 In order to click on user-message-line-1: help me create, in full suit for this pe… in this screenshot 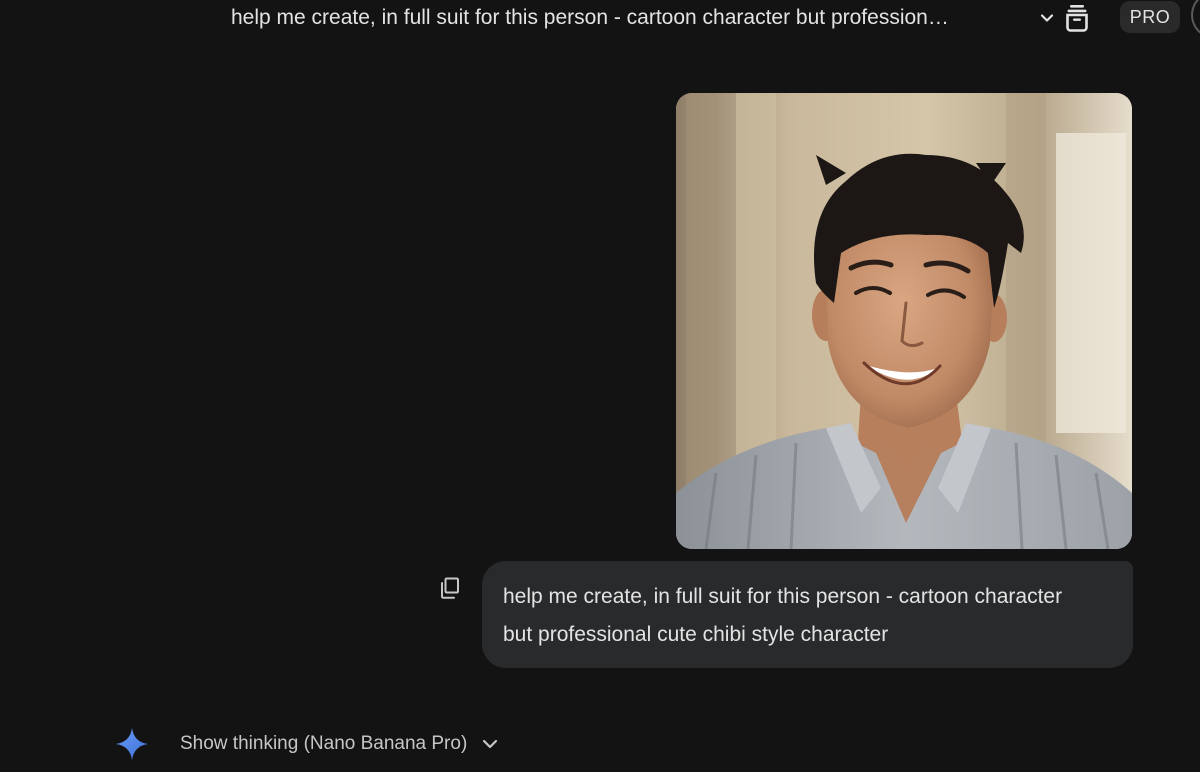, I will do `click(783, 596)`.